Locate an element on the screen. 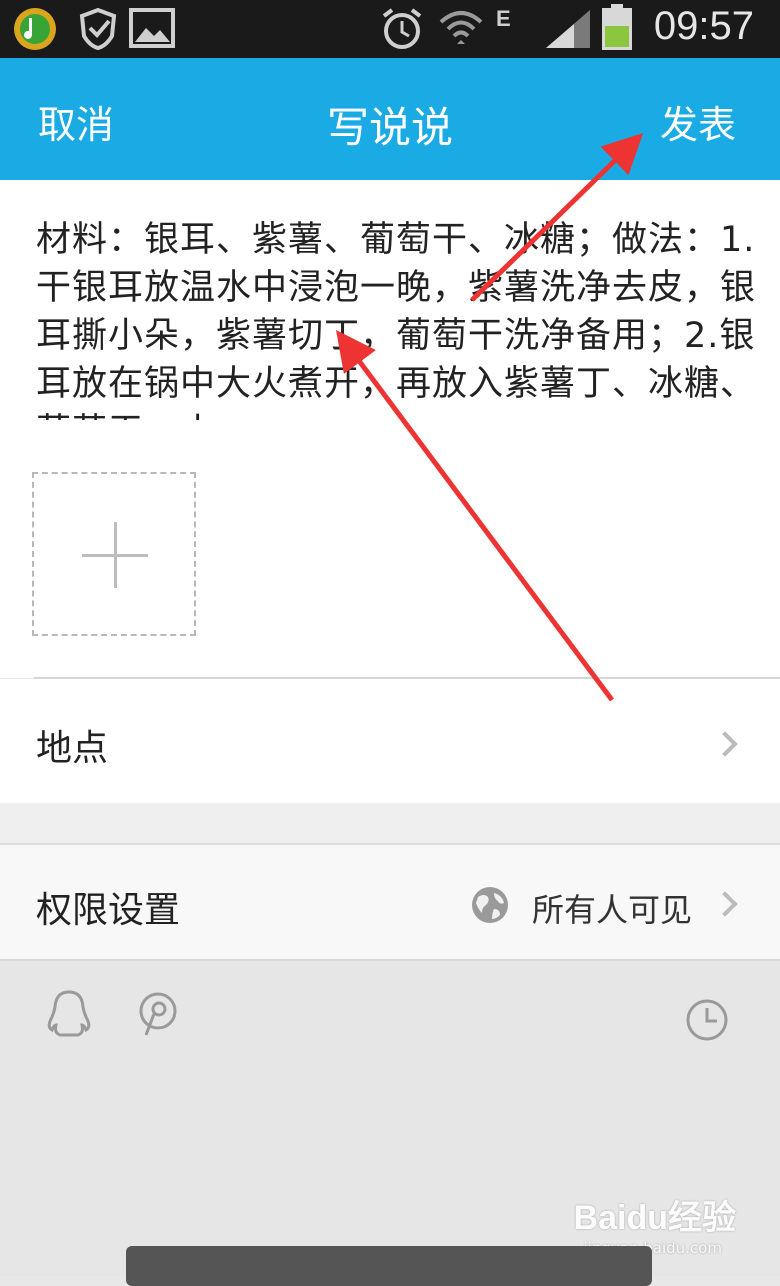 Image resolution: width=780 pixels, height=1286 pixels. permission-value: 所有人可见 is located at coordinates (611, 910).